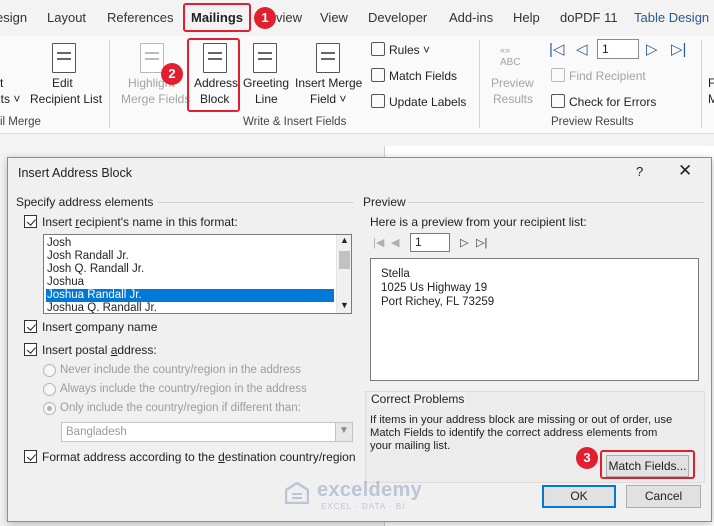  What do you see at coordinates (96, 432) in the screenshot?
I see `country-value: Bangladesh` at bounding box center [96, 432].